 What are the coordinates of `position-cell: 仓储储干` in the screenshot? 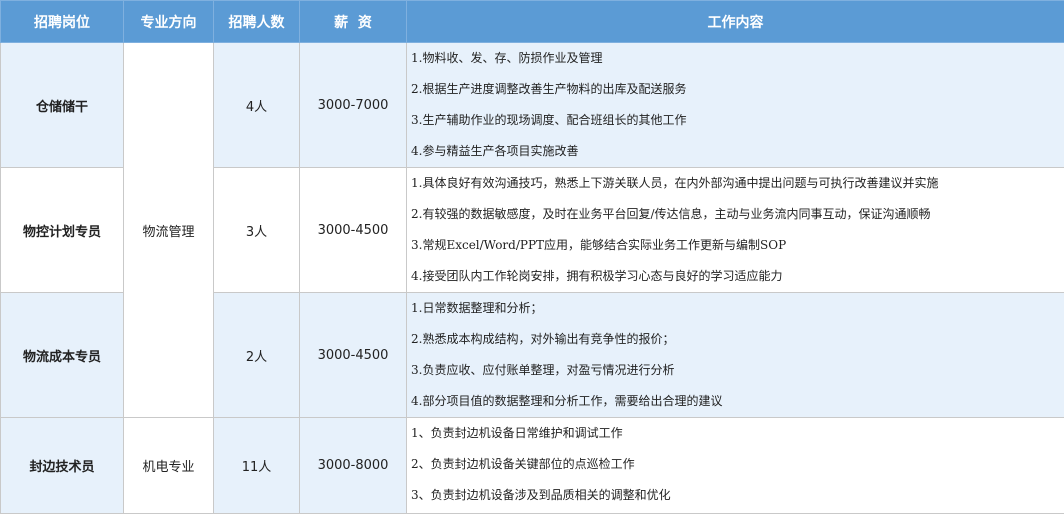 It's located at (62, 105).